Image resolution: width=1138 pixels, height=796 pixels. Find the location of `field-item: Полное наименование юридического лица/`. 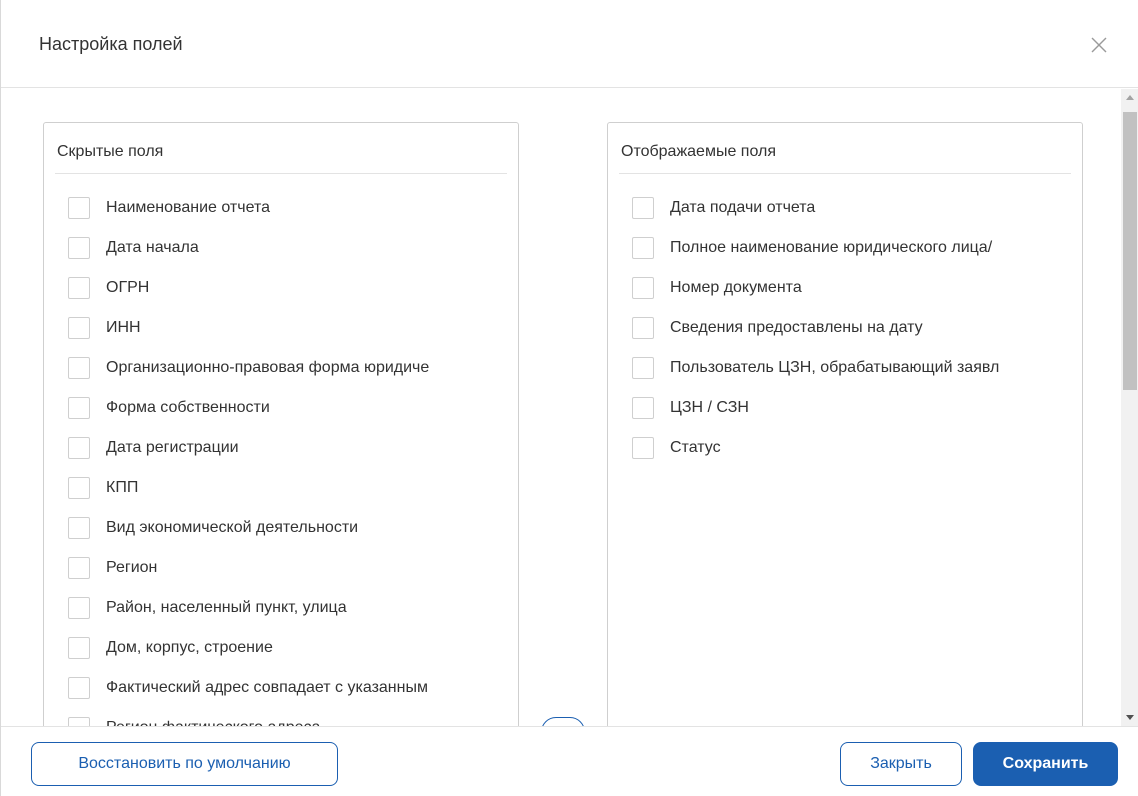

field-item: Полное наименование юридического лица/ is located at coordinates (845, 248).